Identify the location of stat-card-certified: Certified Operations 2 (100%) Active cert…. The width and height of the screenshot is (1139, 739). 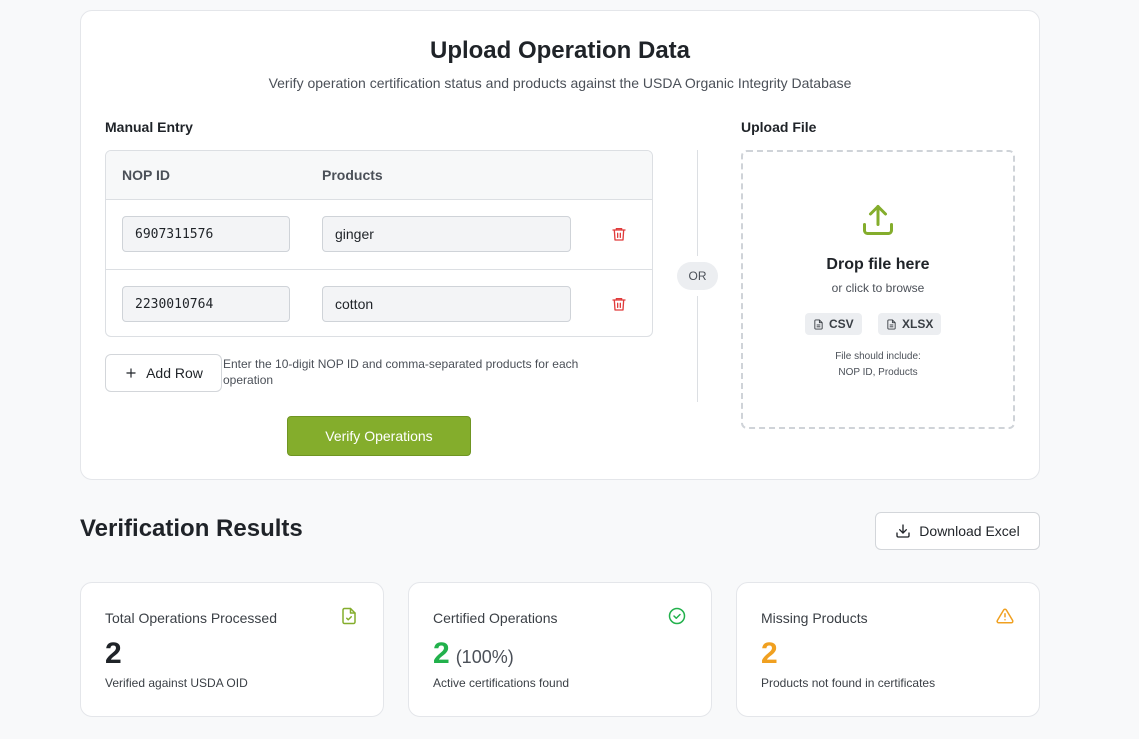
(560, 649).